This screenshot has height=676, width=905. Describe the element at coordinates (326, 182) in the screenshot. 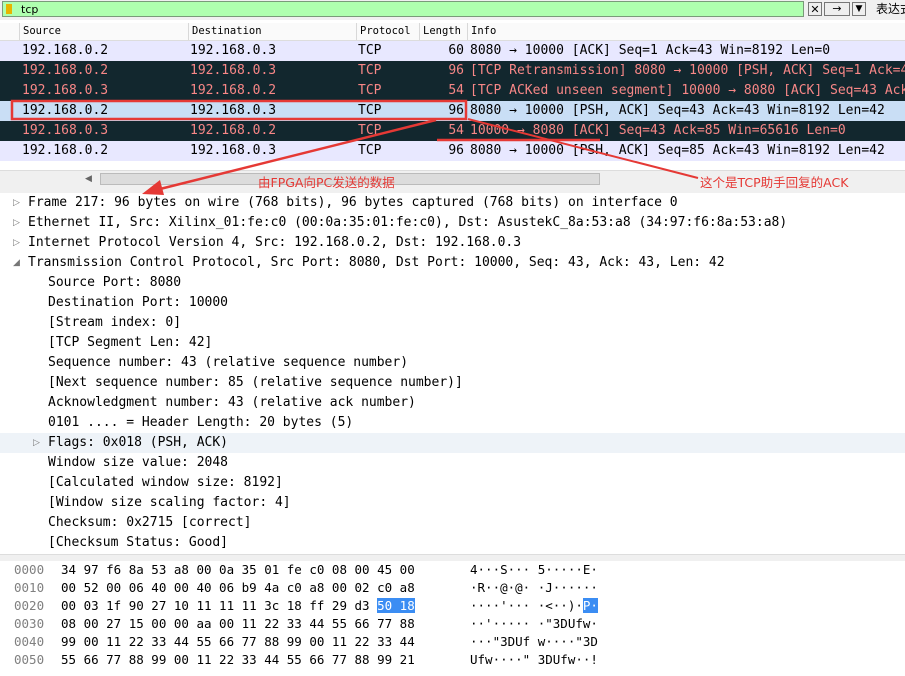

I see `annotation-fpga-to-pc: 由FPGA向PC发送的数据` at that location.